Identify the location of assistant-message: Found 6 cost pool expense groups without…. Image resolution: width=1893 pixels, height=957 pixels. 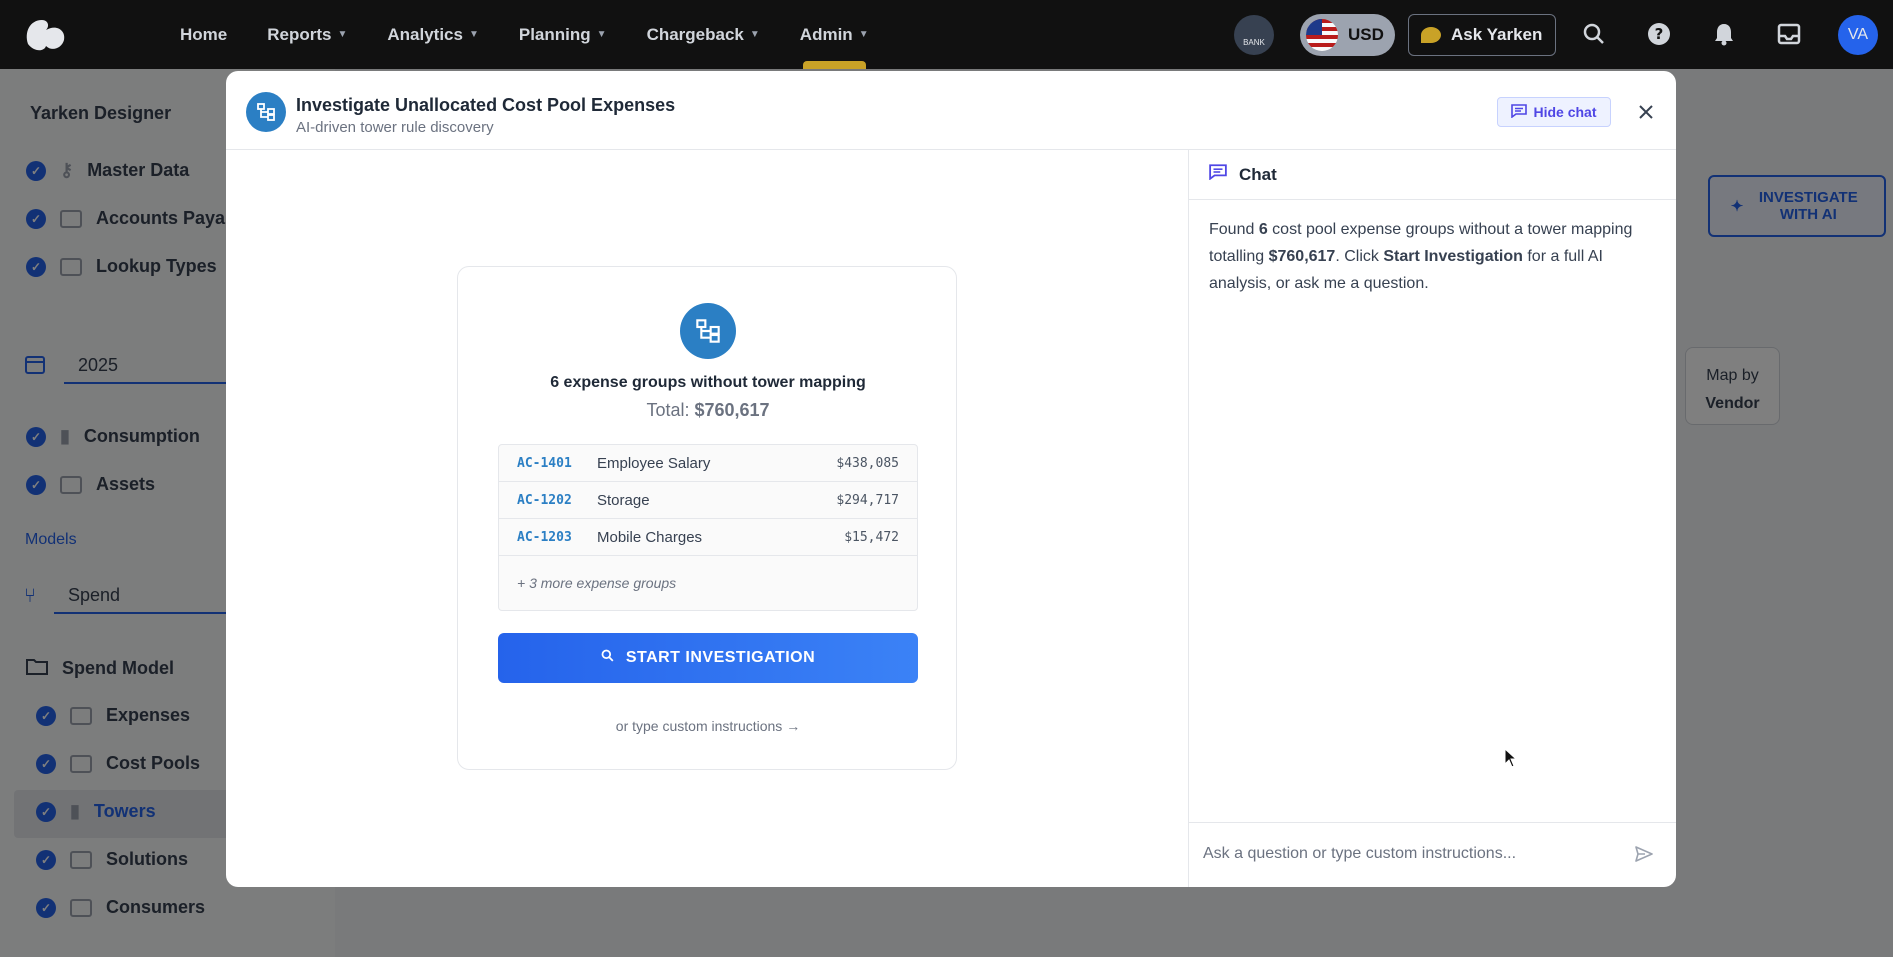
(1421, 256).